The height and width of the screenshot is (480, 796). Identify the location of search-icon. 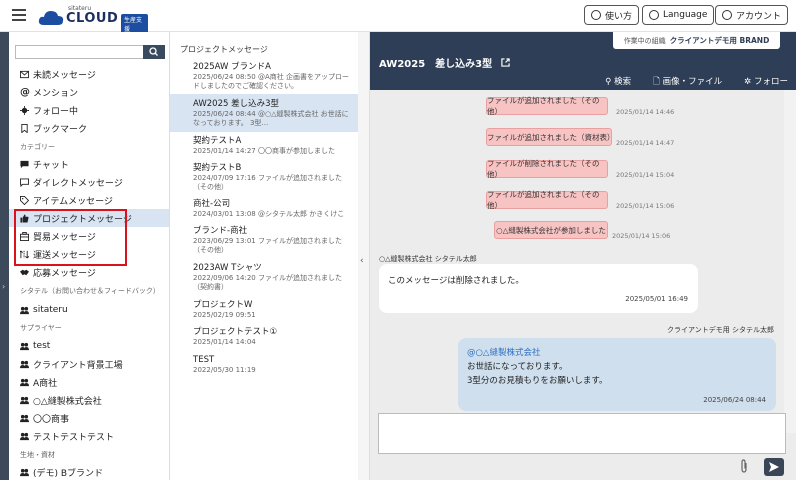
(153, 51).